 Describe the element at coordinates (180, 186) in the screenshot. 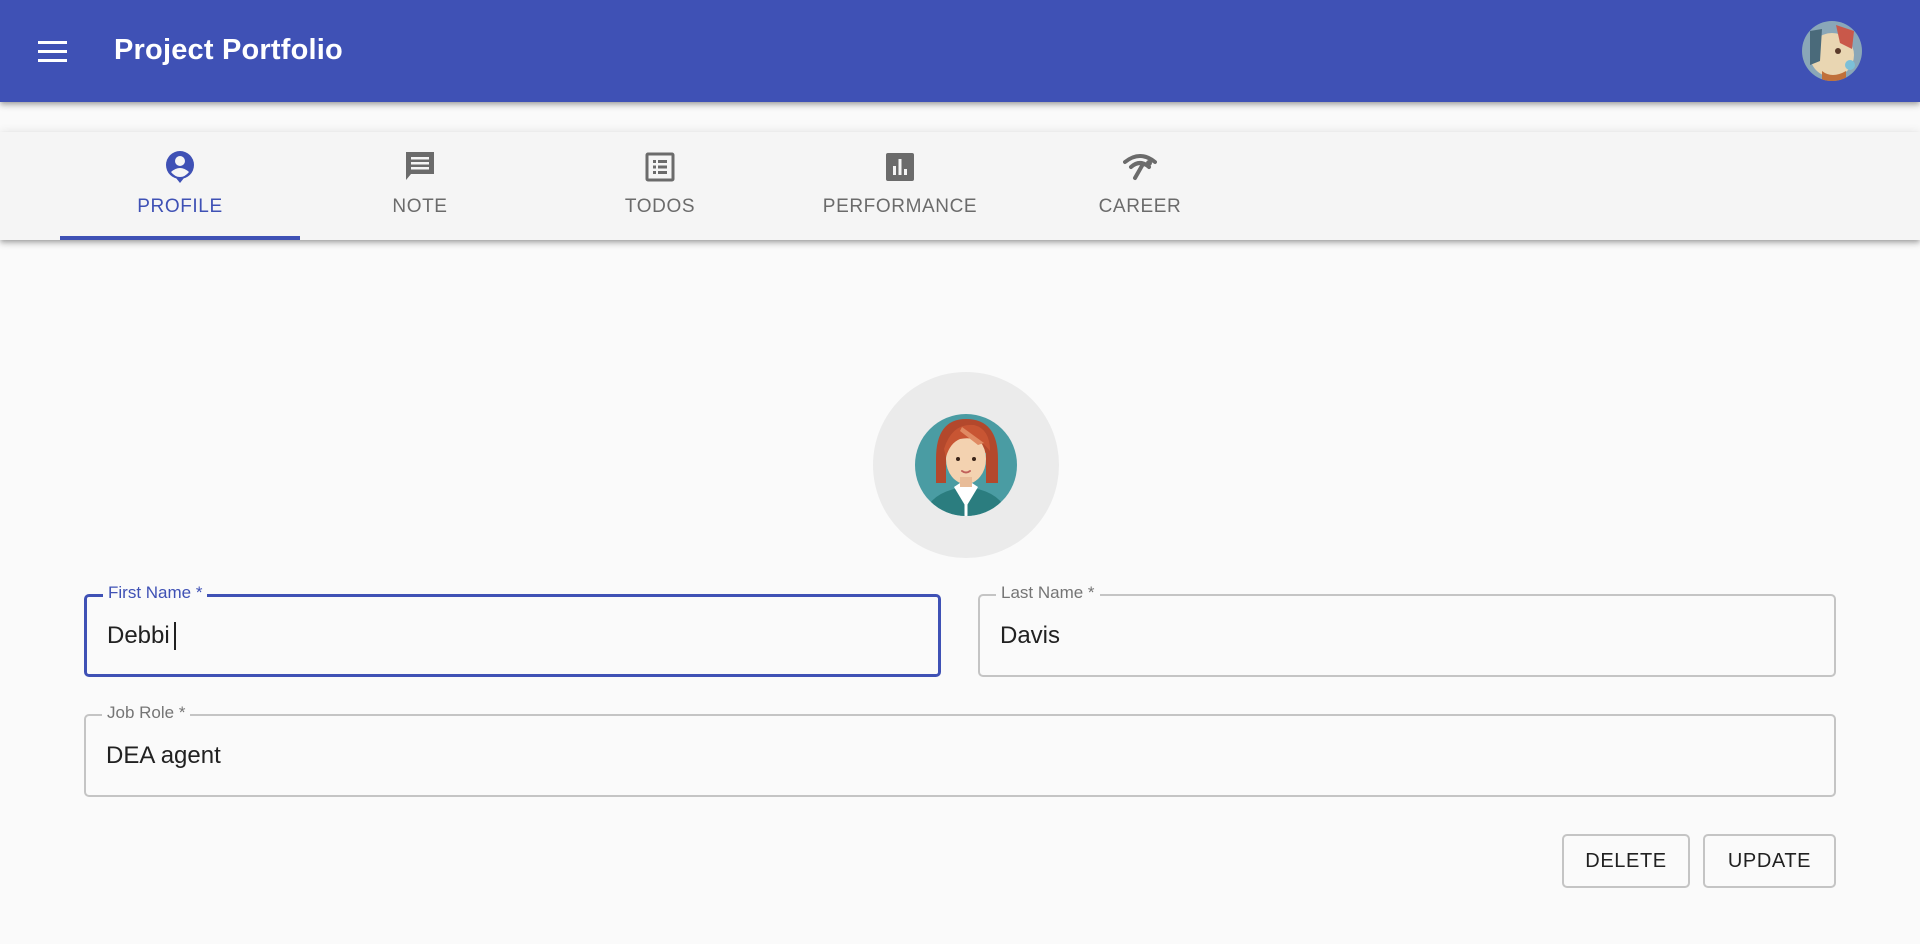

I see `tab-profile: PROFILE` at that location.